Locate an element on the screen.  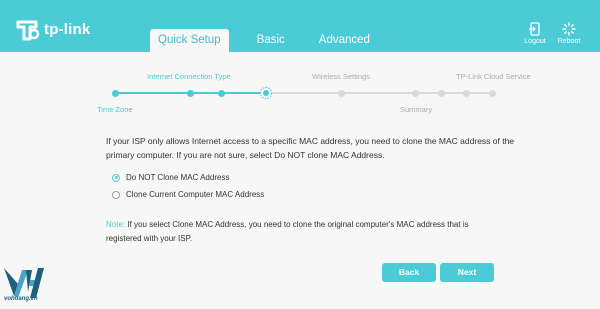
step-dot-wireless is located at coordinates (341, 93).